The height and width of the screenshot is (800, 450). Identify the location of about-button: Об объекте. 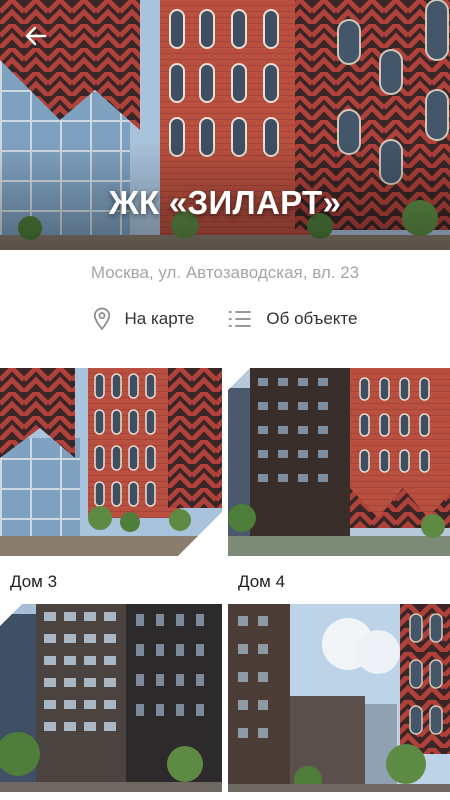
(292, 319).